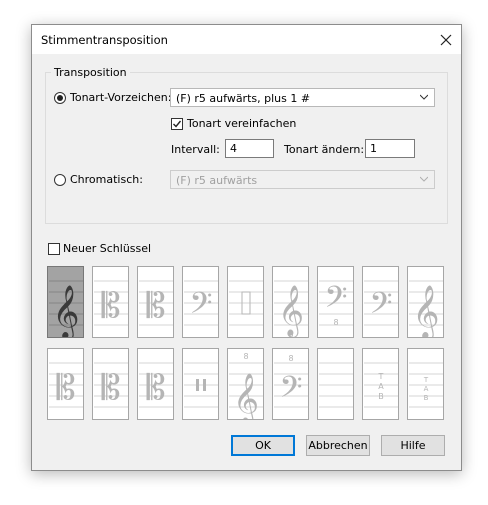 This screenshot has height=505, width=488. I want to click on treble-clef-small-icon: 𝄞, so click(426, 309).